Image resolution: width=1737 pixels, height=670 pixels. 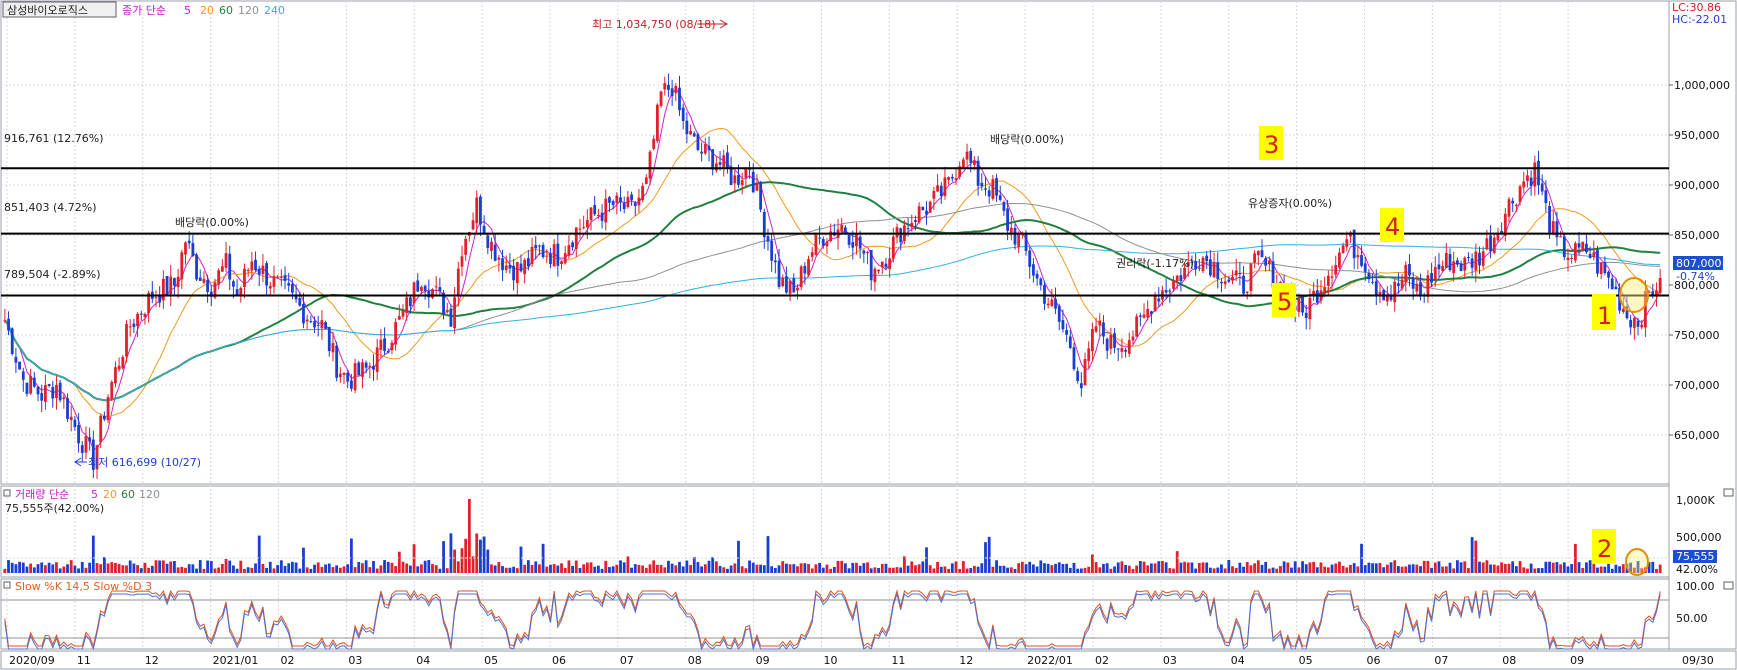 What do you see at coordinates (152, 660) in the screenshot?
I see `date-tick-label: 12` at bounding box center [152, 660].